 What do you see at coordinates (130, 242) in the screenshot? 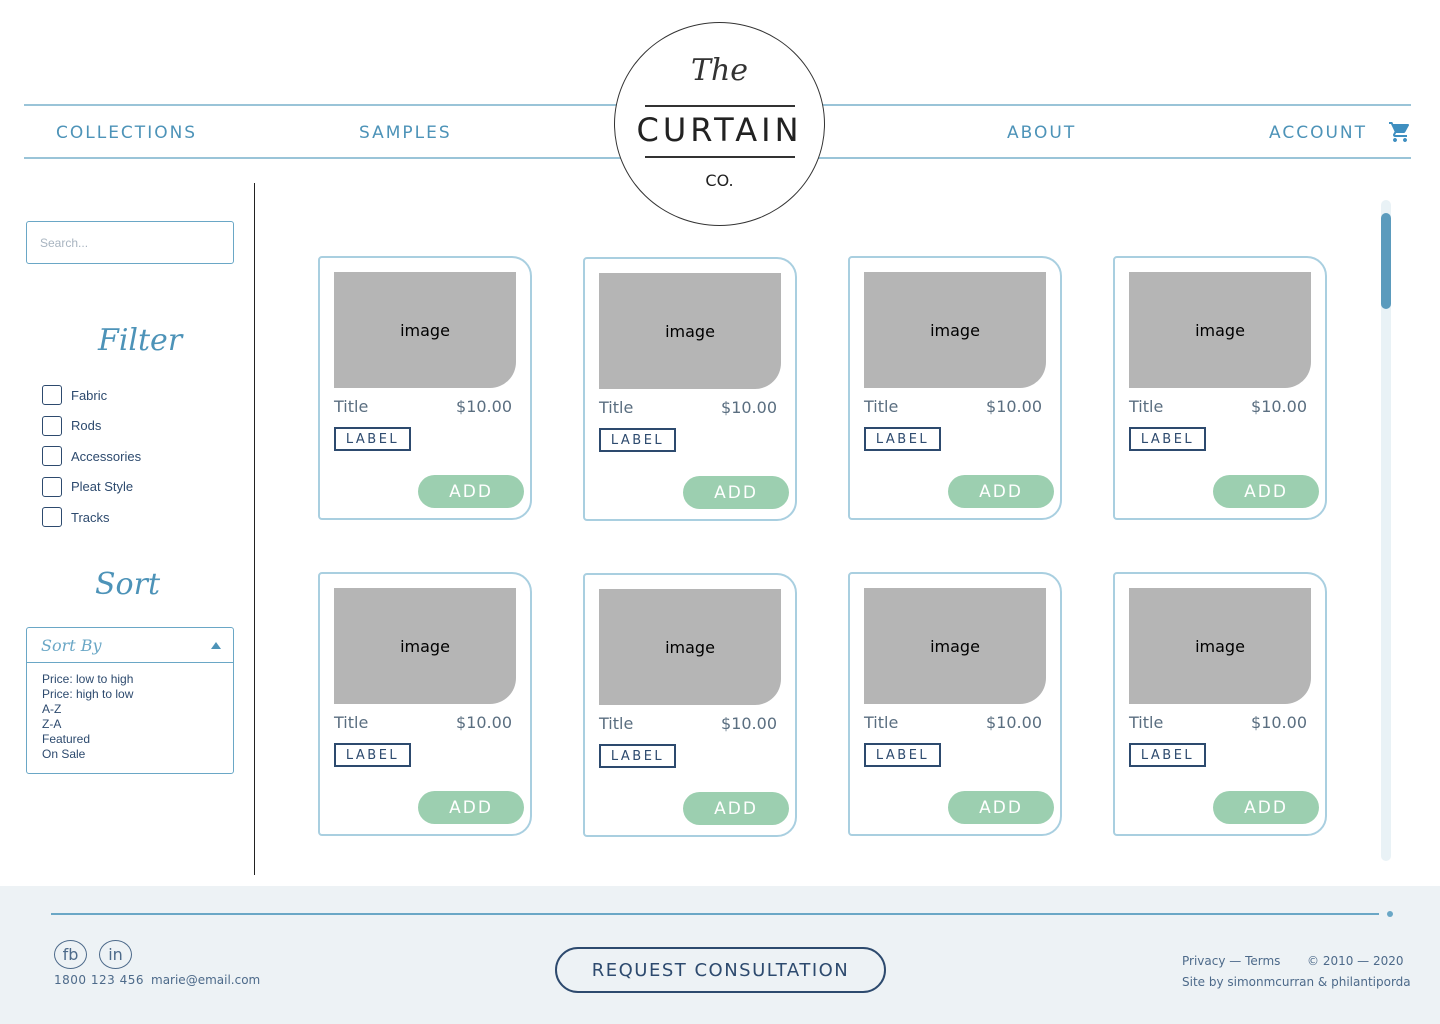
I see `search-input` at bounding box center [130, 242].